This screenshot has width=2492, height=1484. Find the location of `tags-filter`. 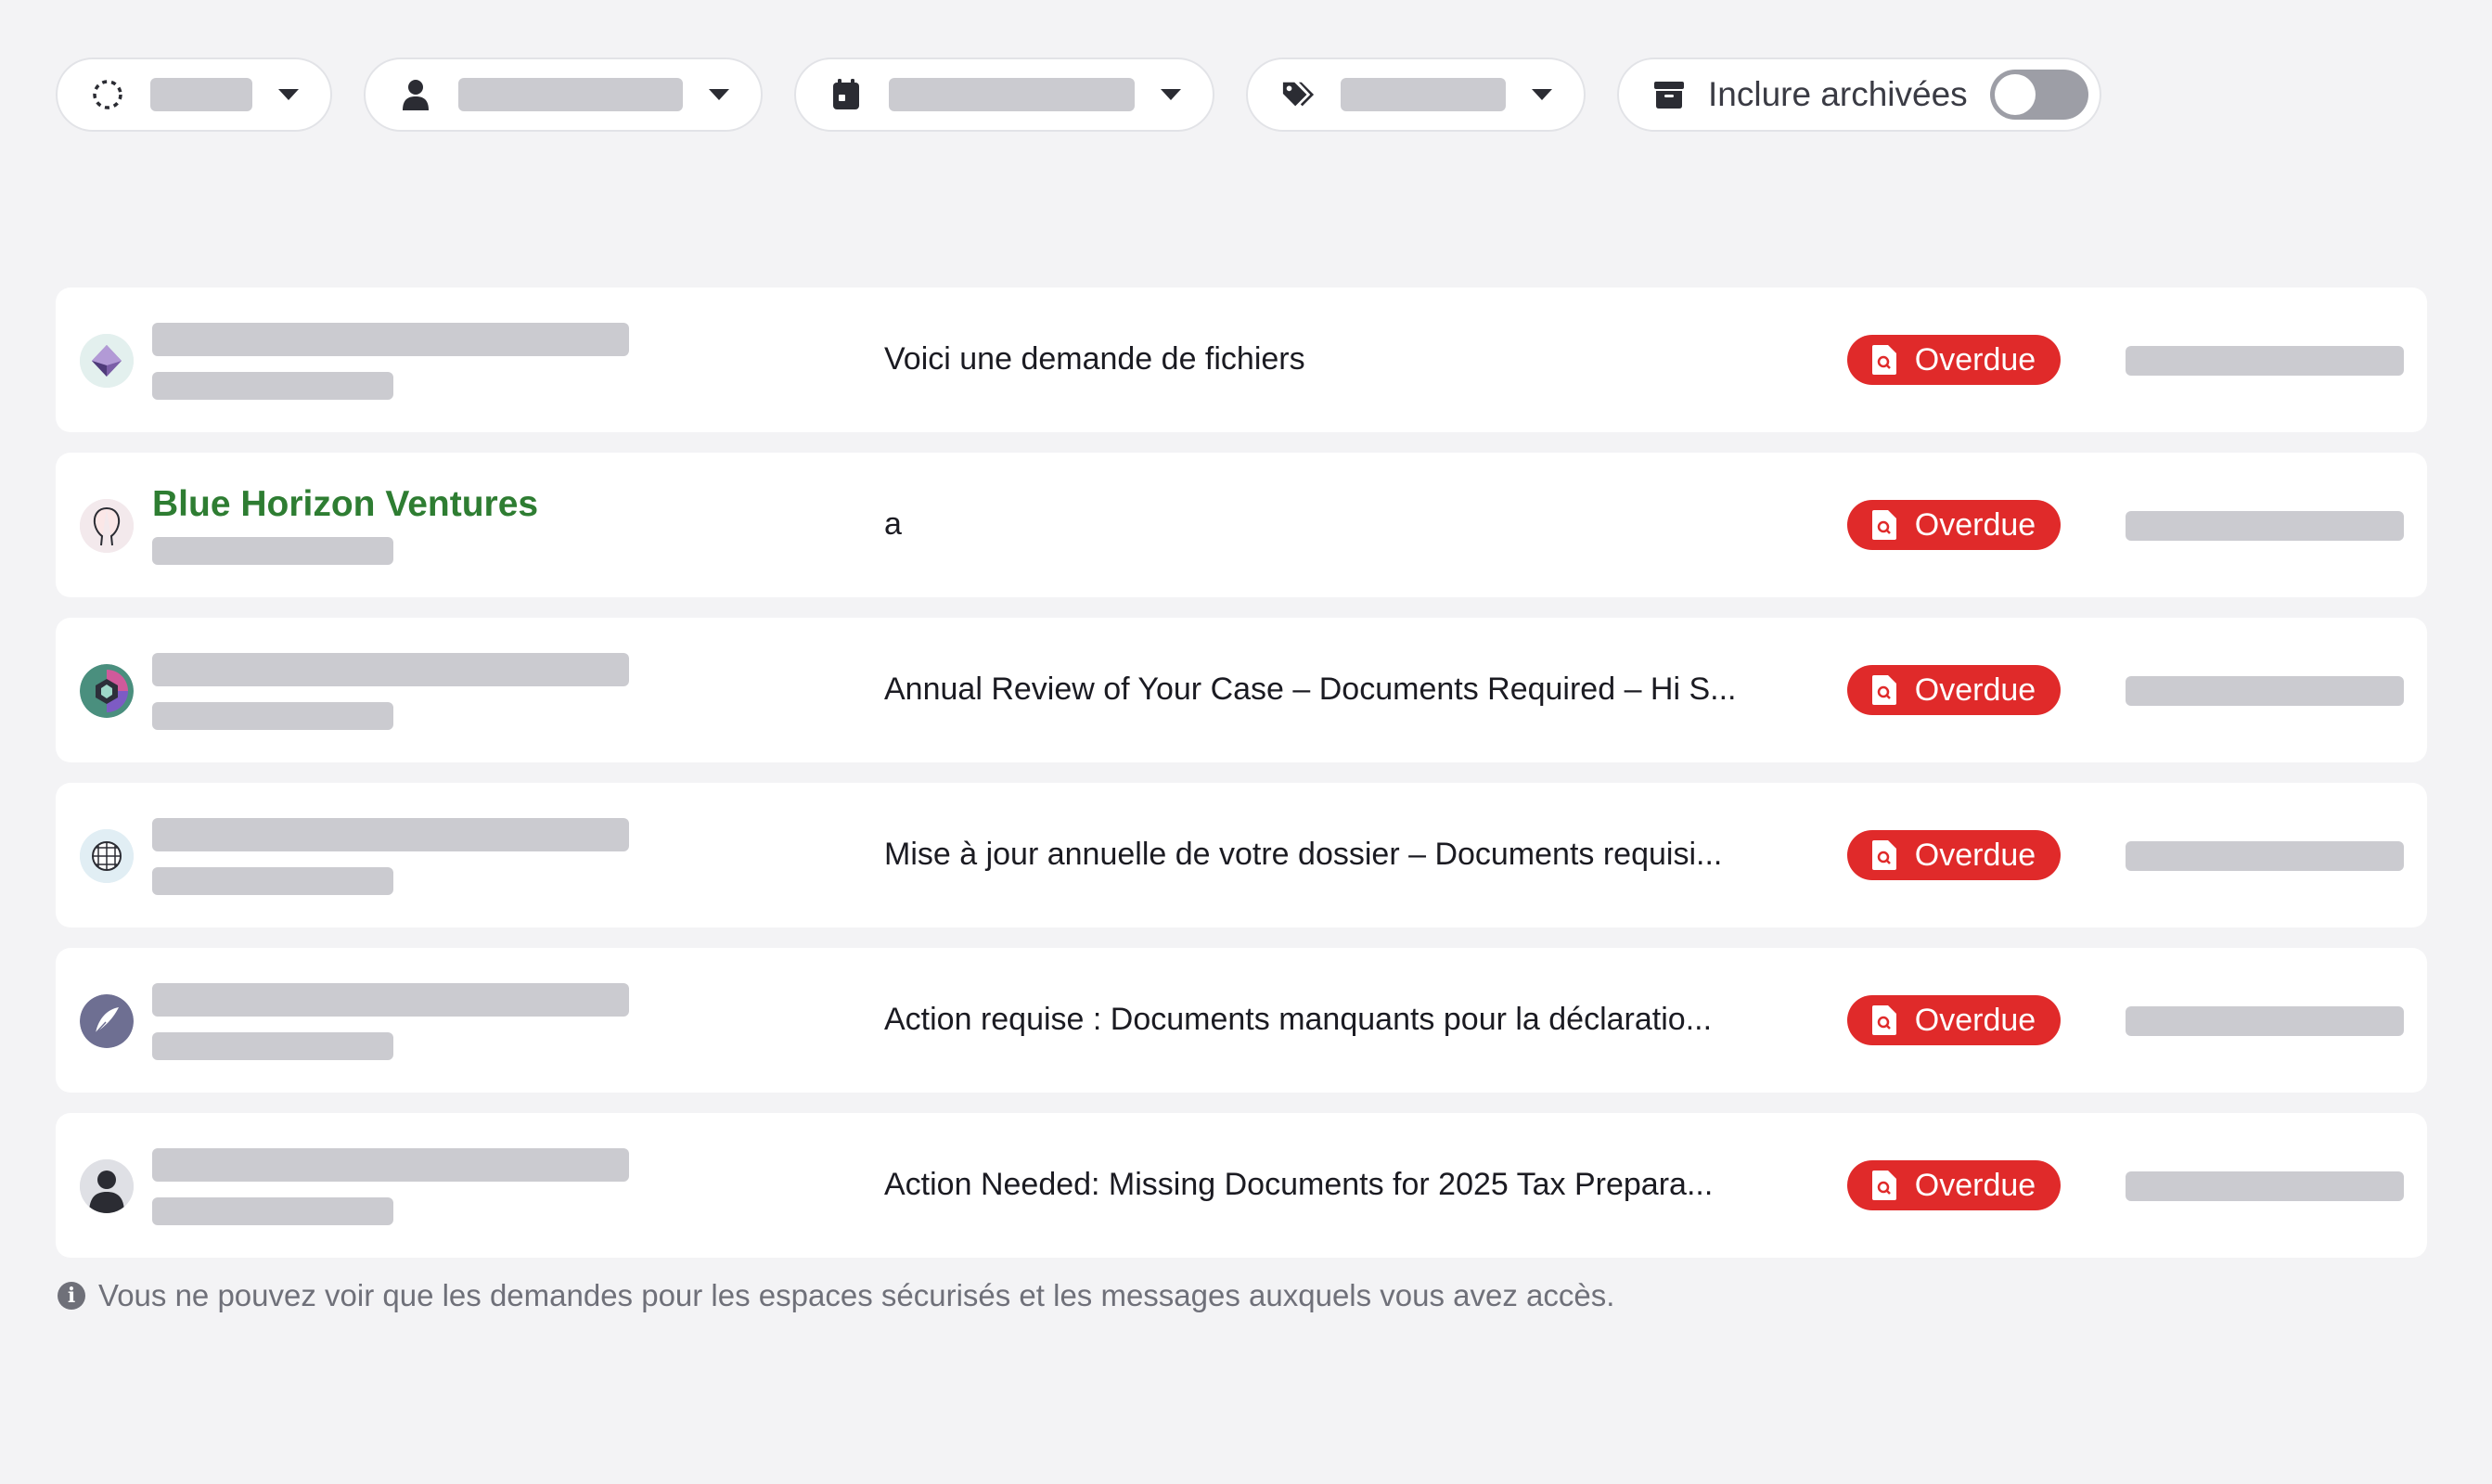

tags-filter is located at coordinates (1416, 95).